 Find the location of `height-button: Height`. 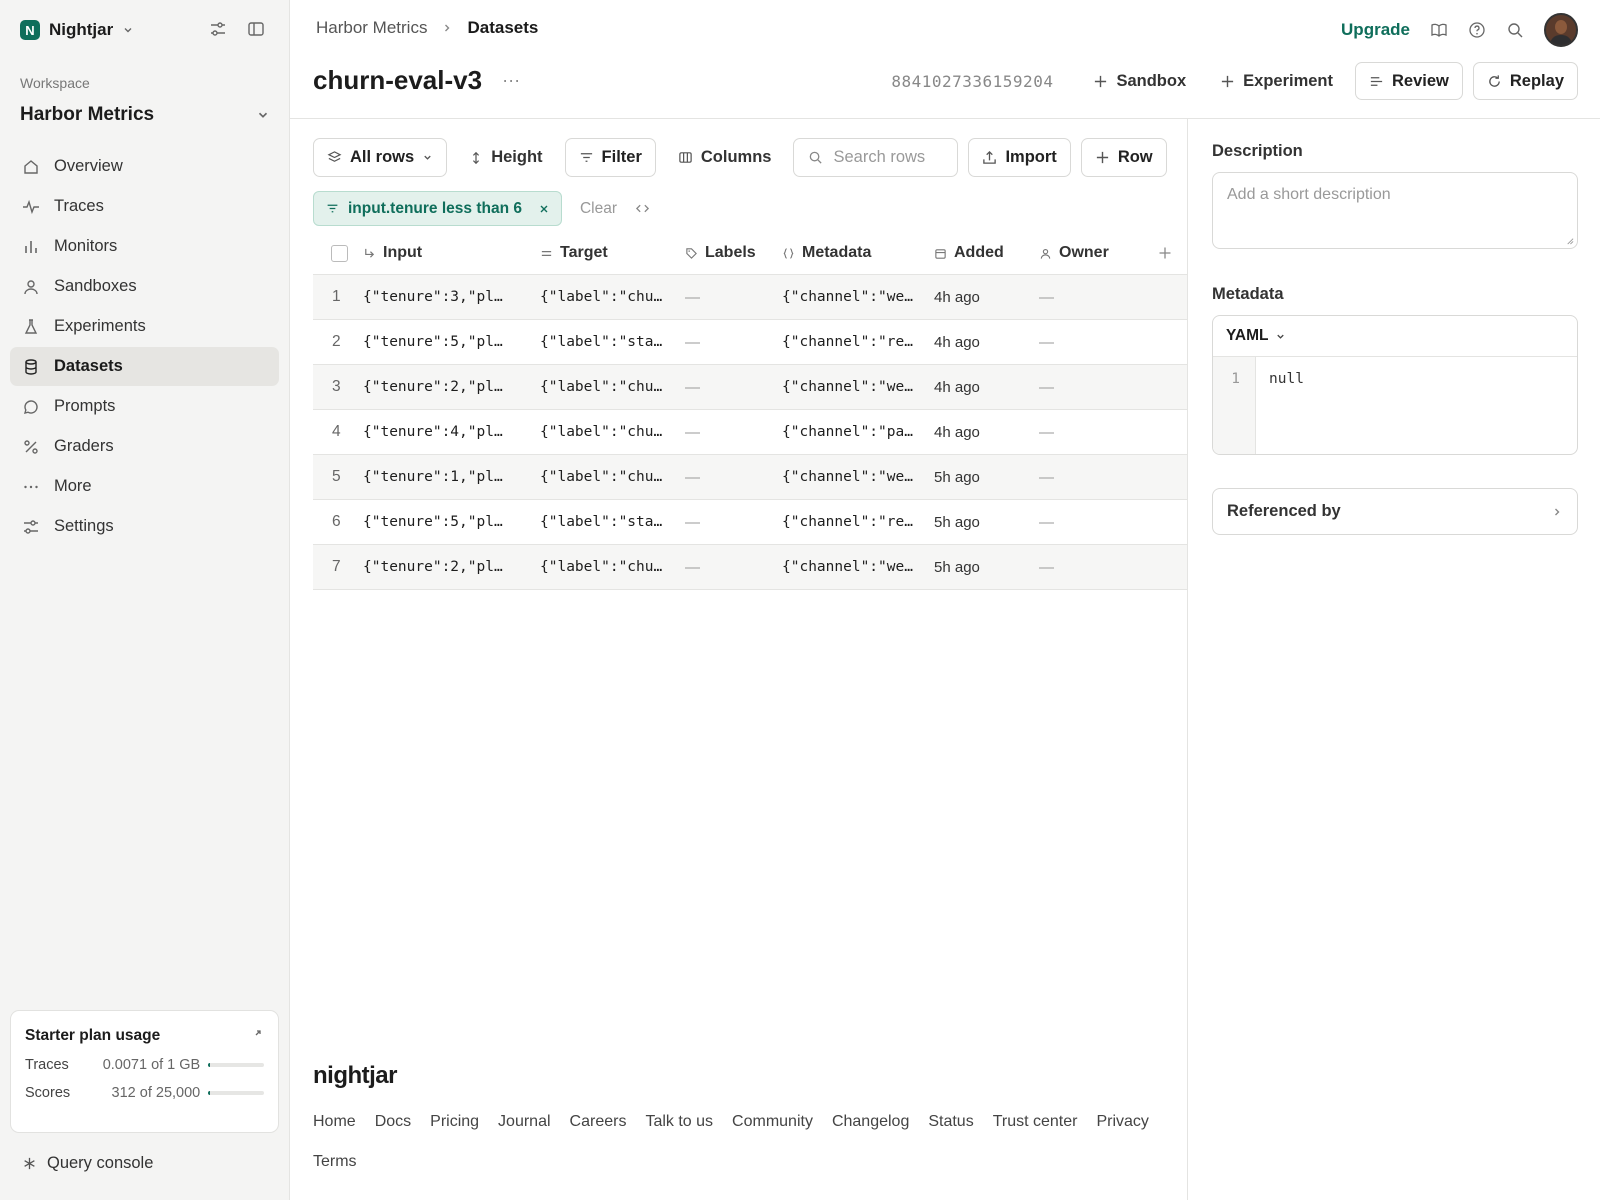

height-button: Height is located at coordinates (505, 157).